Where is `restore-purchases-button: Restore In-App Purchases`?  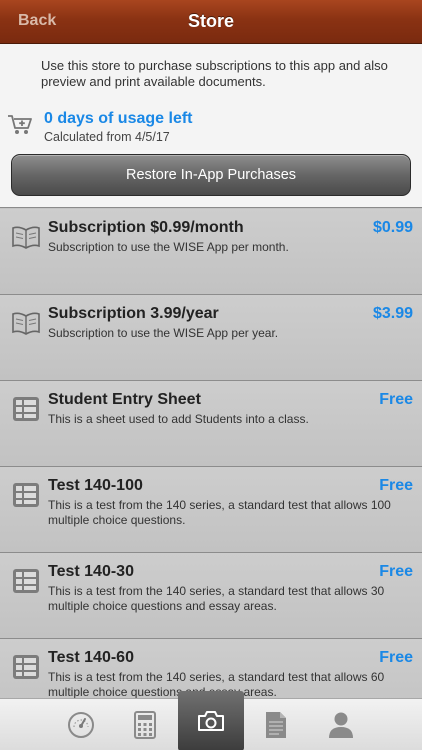
restore-purchases-button: Restore In-App Purchases is located at coordinates (211, 175).